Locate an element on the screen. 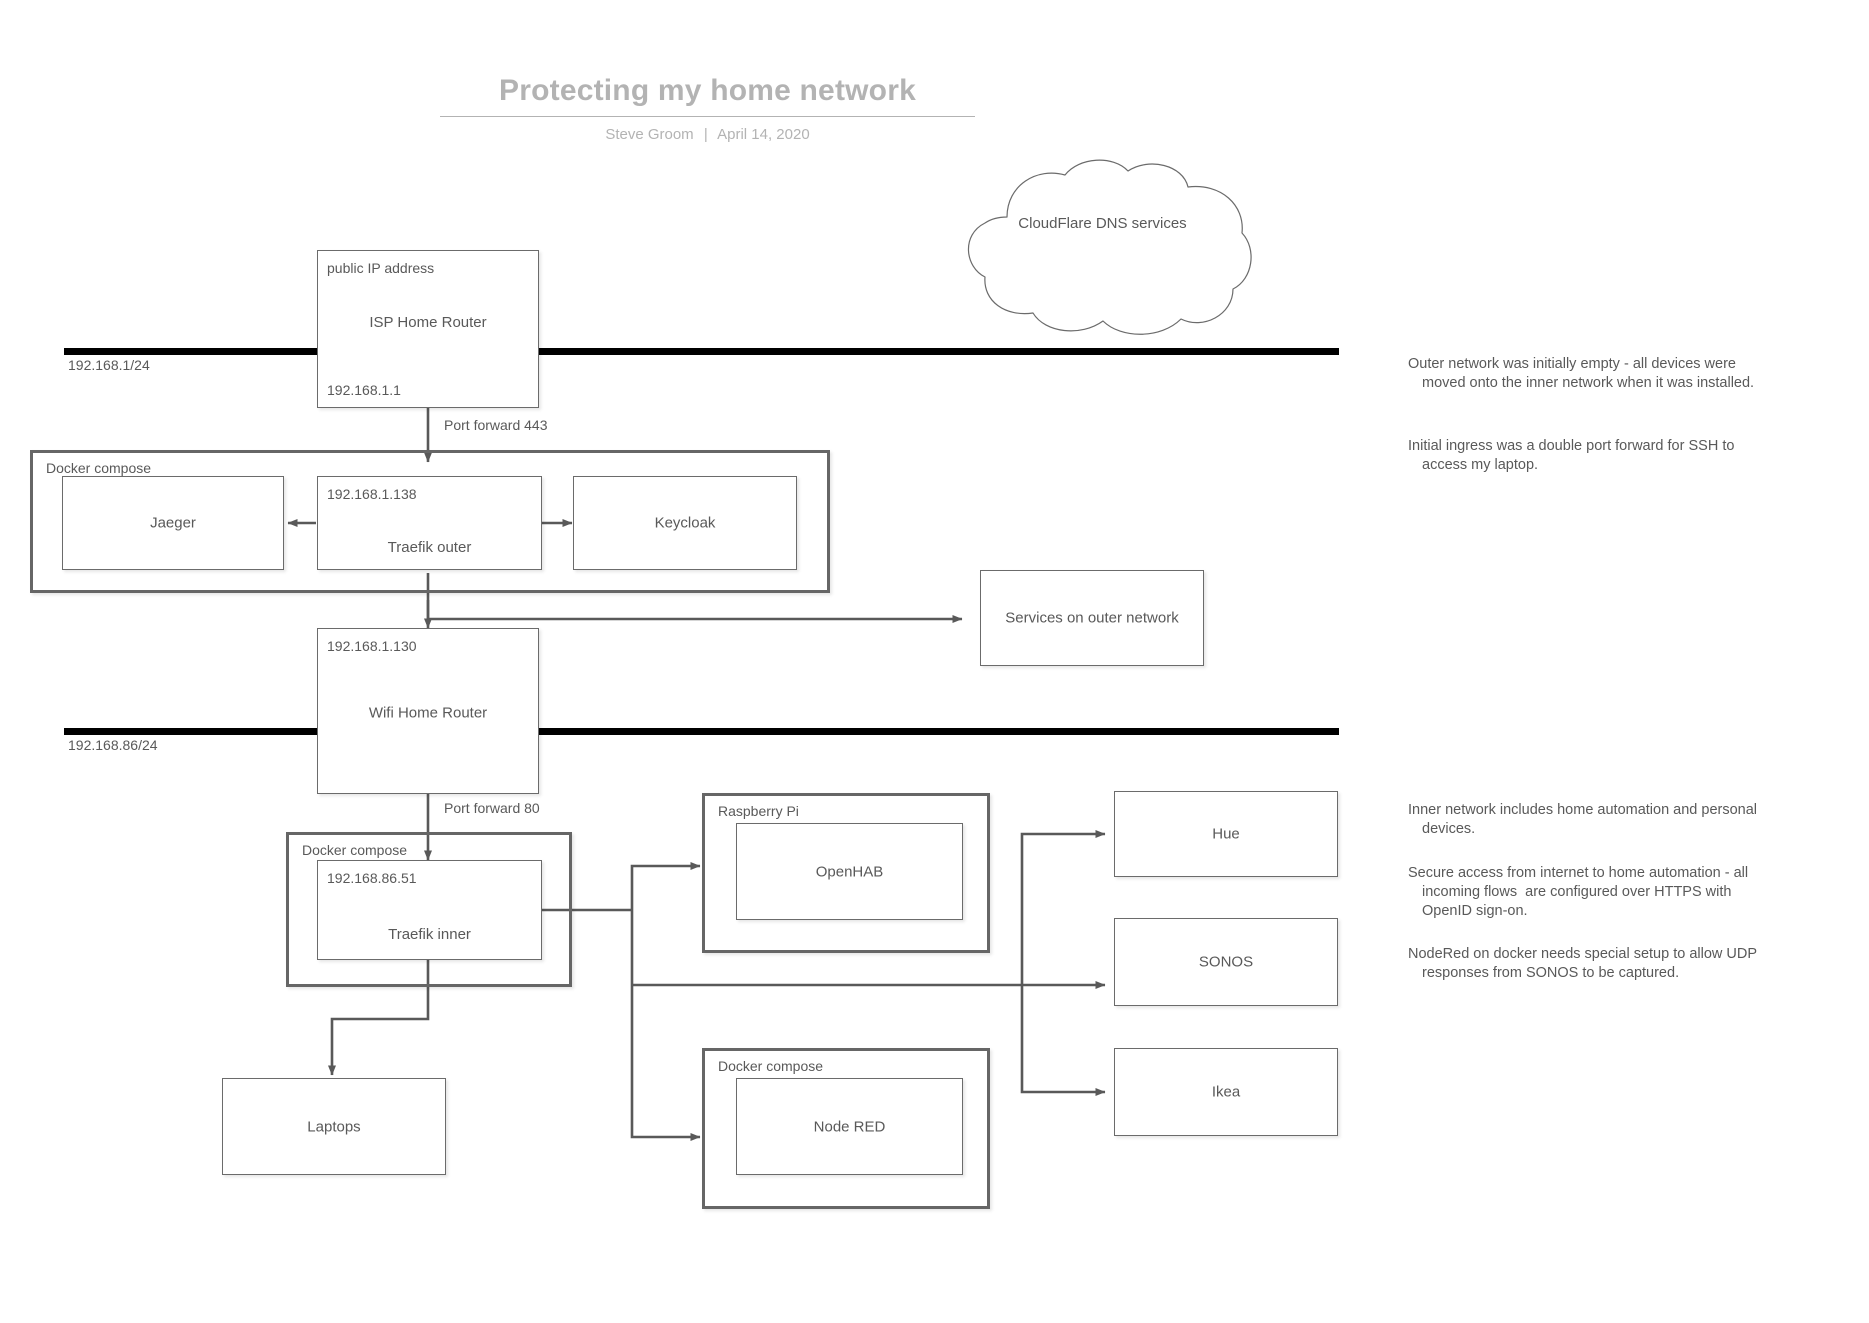 The image size is (1869, 1323). node-laptops: Laptops is located at coordinates (334, 1126).